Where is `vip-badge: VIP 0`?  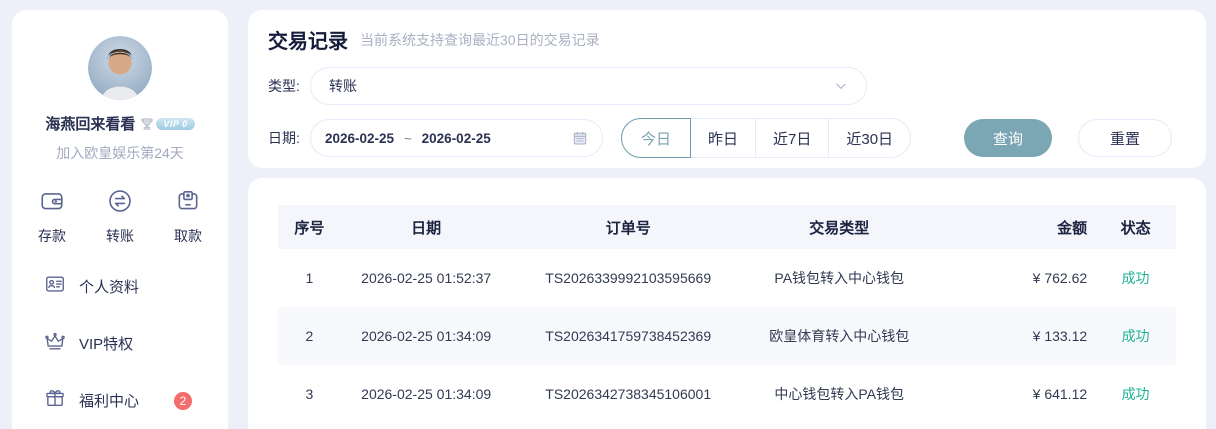 vip-badge: VIP 0 is located at coordinates (167, 124).